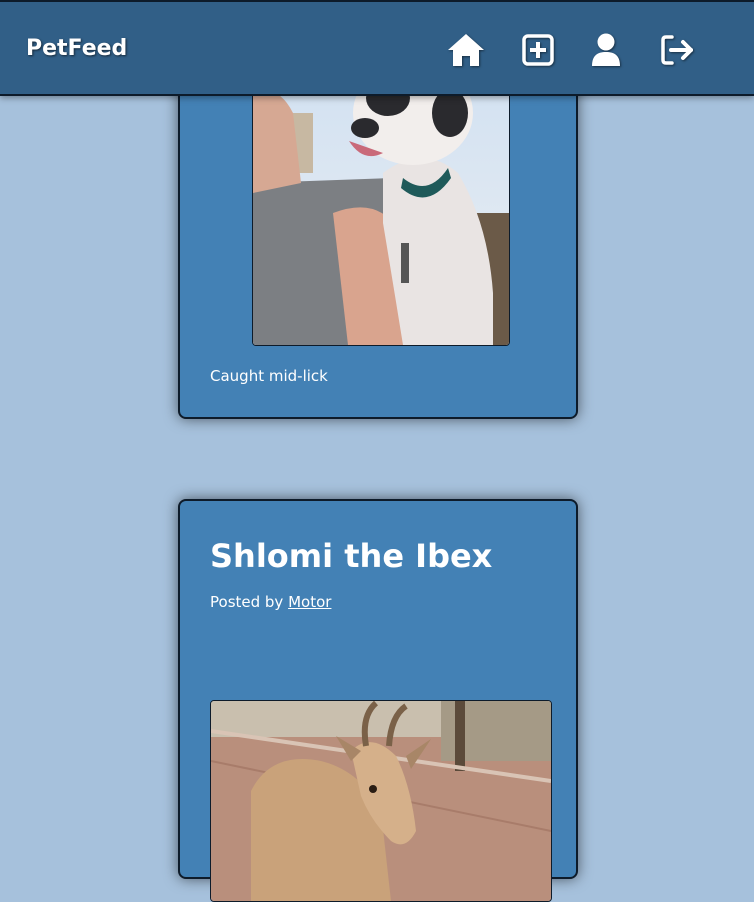 The height and width of the screenshot is (902, 754). Describe the element at coordinates (269, 376) in the screenshot. I see `post-caption: Caught mid-lick` at that location.